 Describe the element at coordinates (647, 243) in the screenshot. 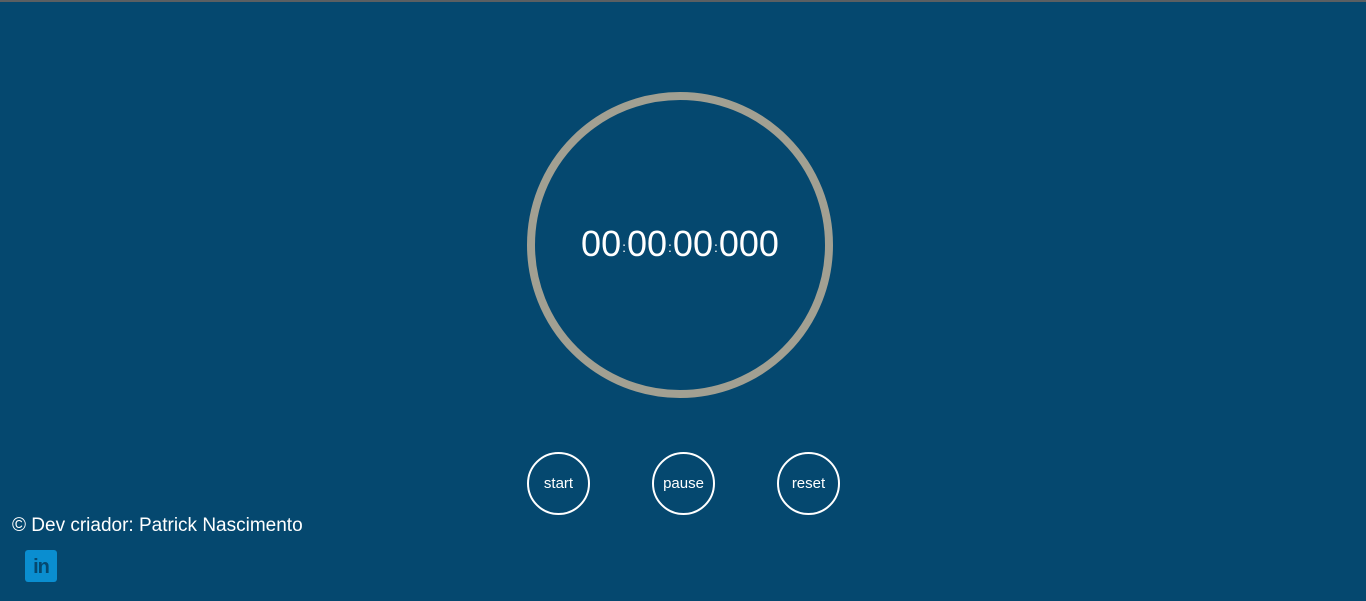

I see `timer-minutes: 00` at that location.